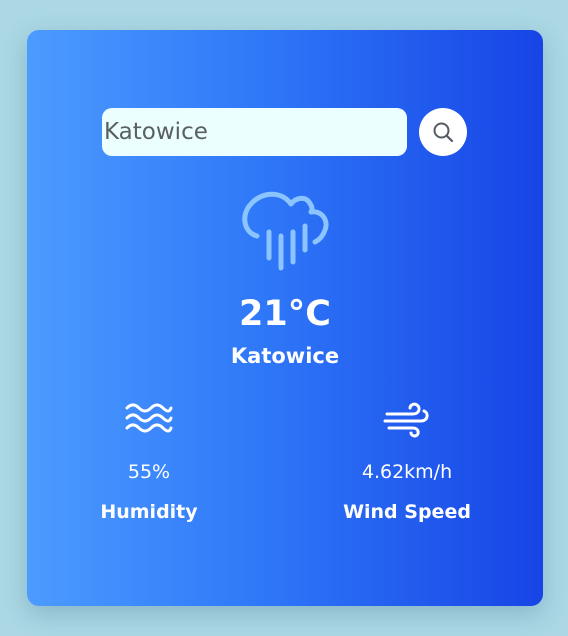 The image size is (568, 636). I want to click on wind-label: Wind Speed, so click(407, 512).